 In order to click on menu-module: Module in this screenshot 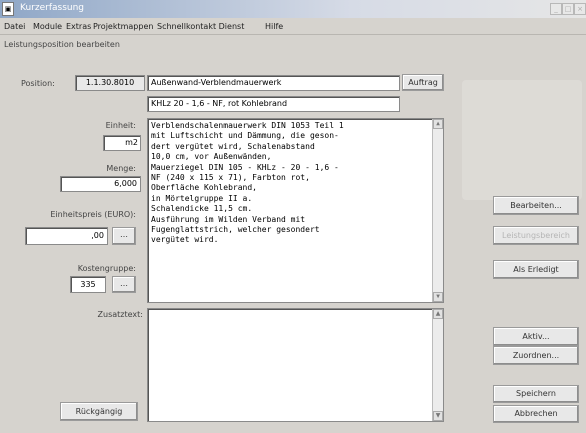, I will do `click(47, 26)`.